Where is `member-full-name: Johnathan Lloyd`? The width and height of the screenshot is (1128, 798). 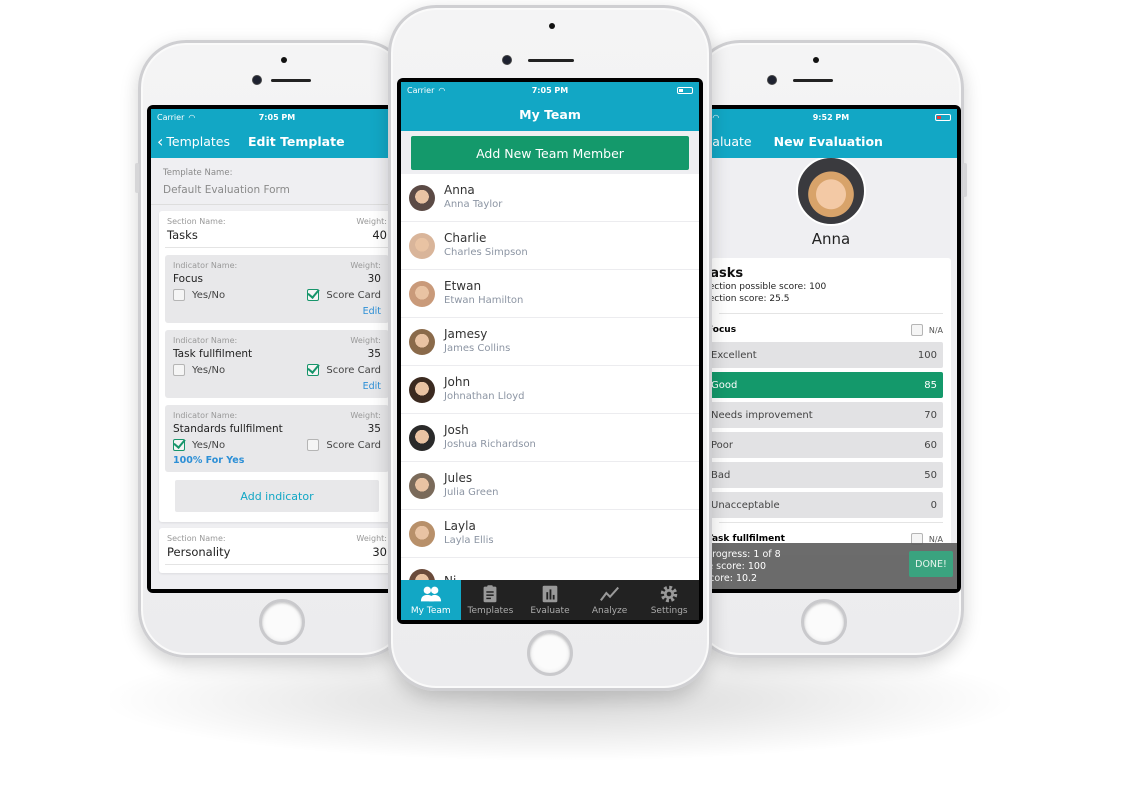 member-full-name: Johnathan Lloyd is located at coordinates (484, 396).